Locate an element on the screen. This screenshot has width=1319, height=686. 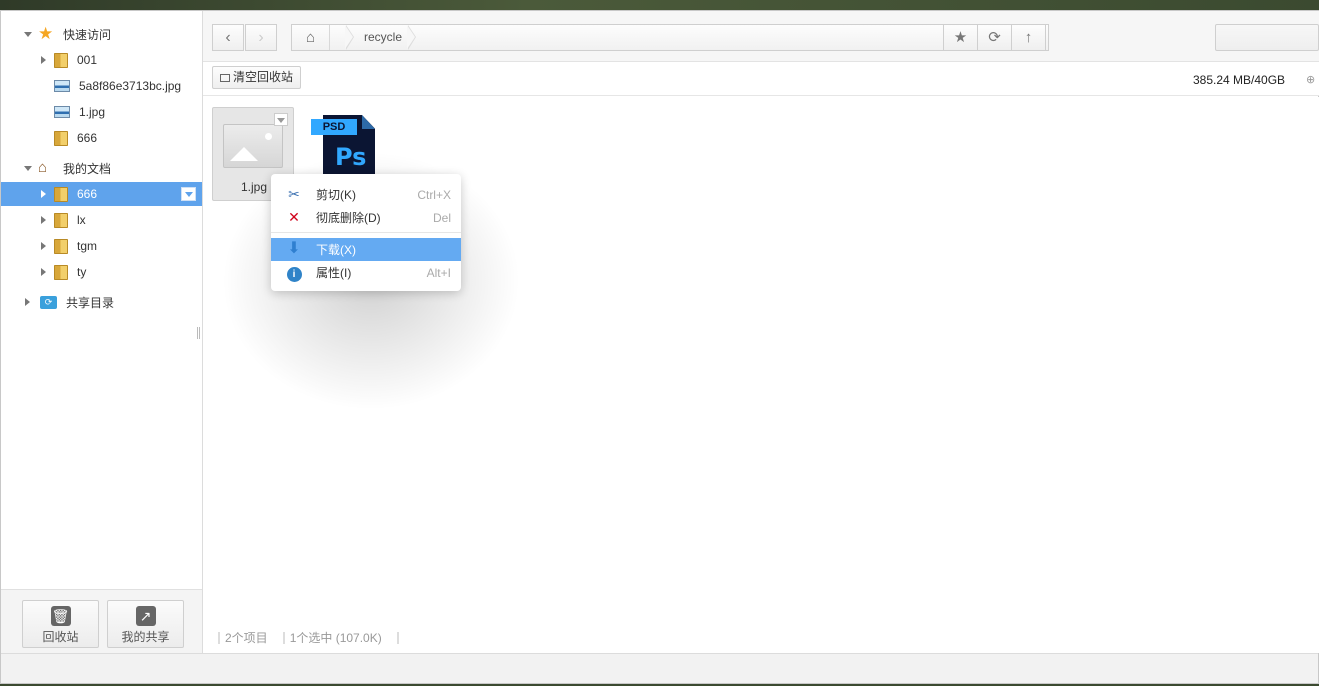
forward-button: › is located at coordinates (261, 37).